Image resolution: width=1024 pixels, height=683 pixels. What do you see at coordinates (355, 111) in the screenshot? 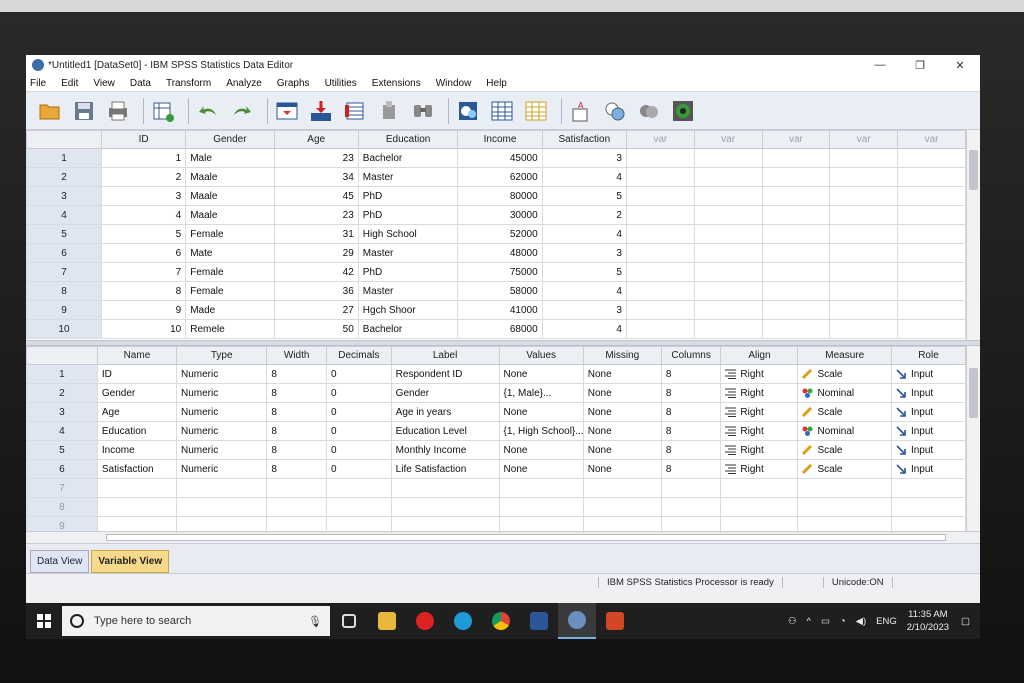
I see `variables-icon` at bounding box center [355, 111].